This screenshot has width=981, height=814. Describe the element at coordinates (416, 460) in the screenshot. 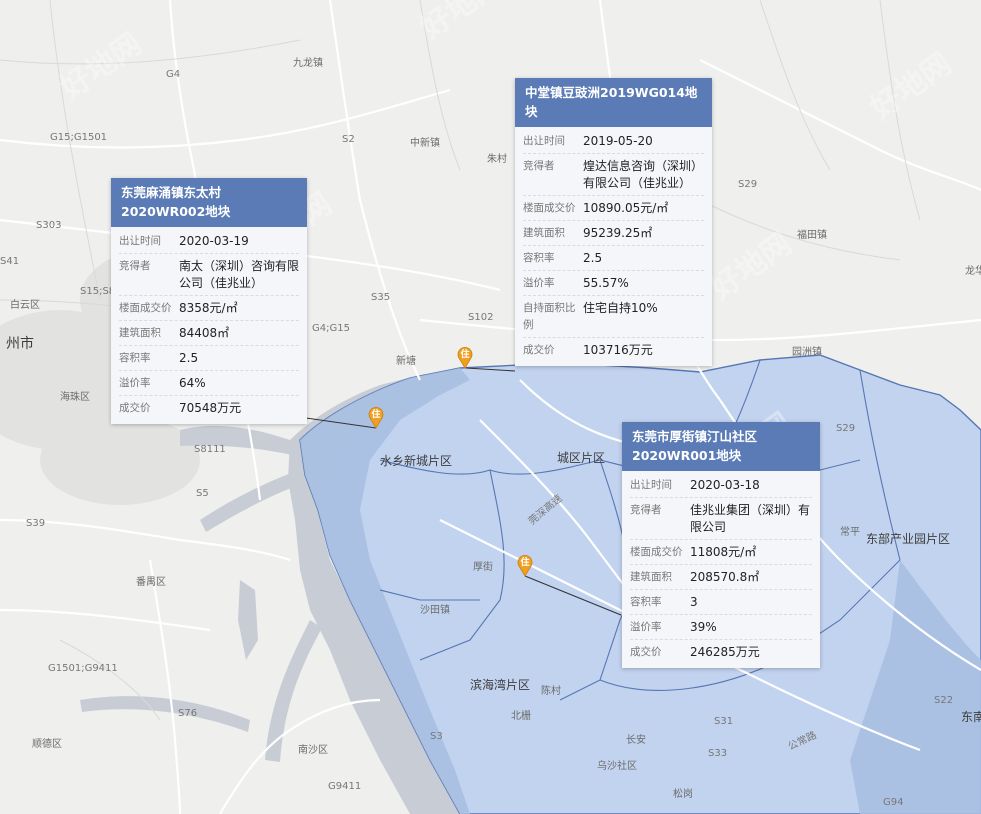

I see `district-label: 水乡新城片区` at that location.